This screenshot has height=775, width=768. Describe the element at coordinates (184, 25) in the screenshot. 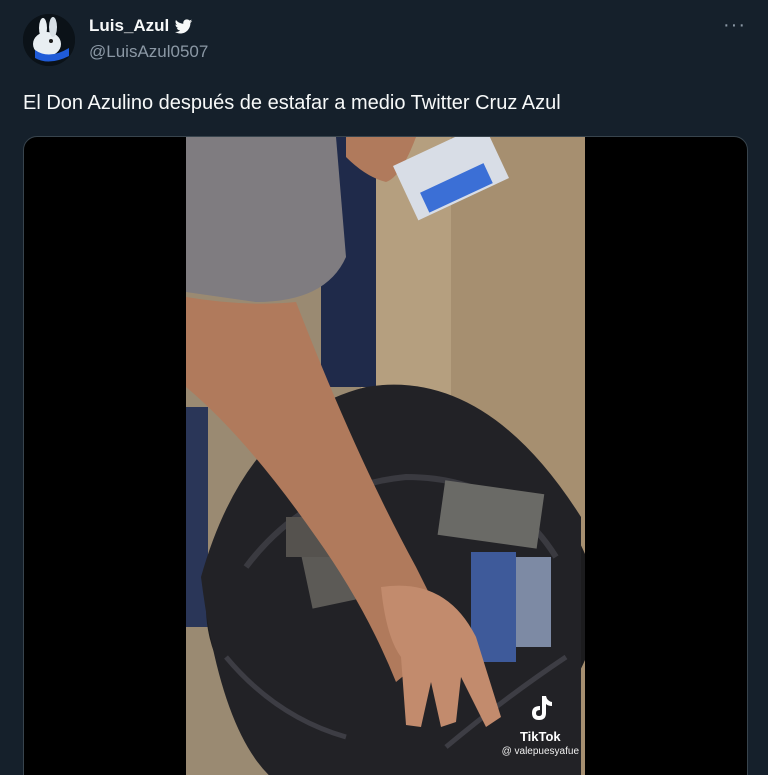

I see `twitter-bird-icon` at that location.